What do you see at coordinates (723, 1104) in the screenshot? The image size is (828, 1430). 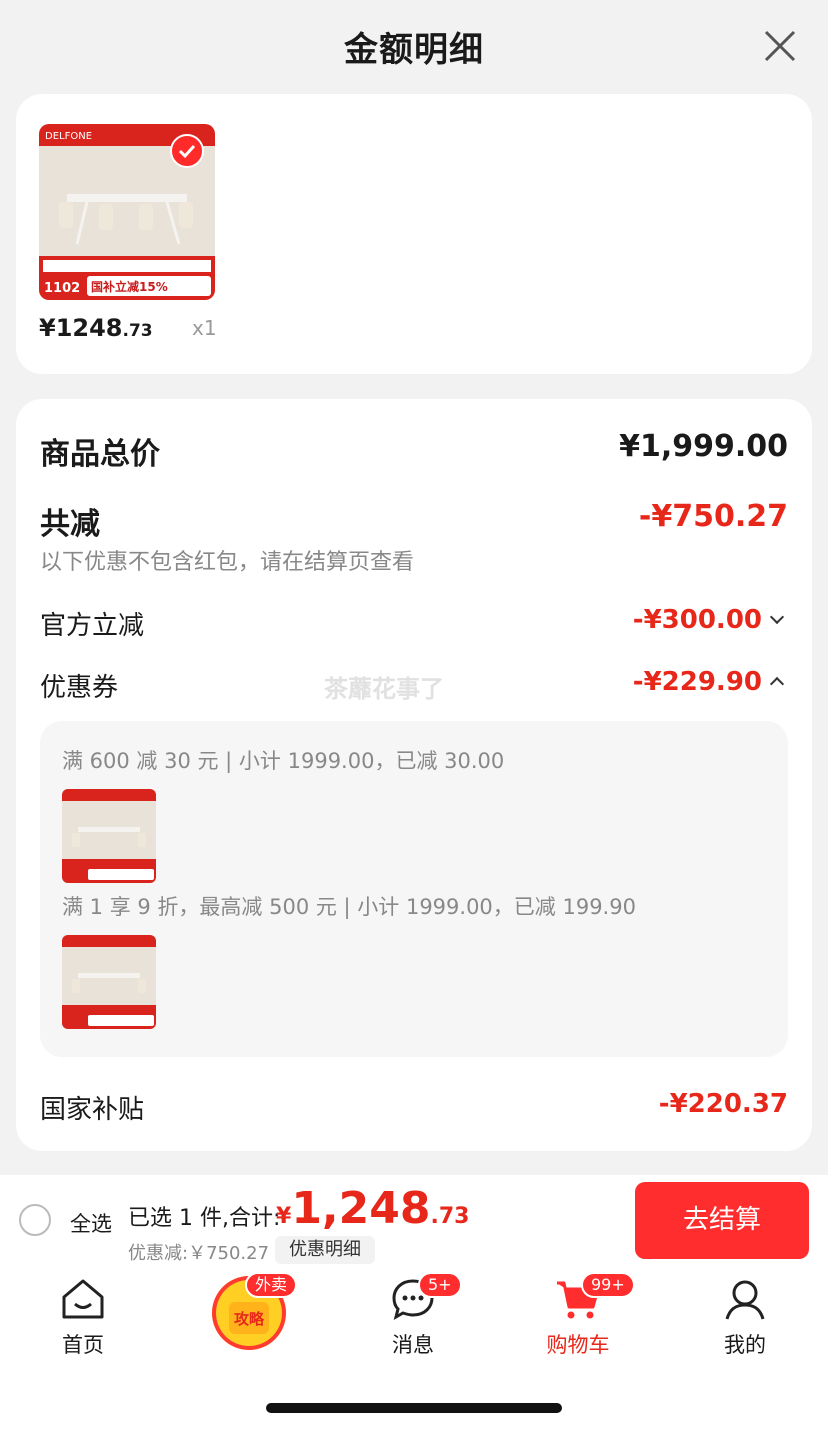 I see `subsidy-value: -¥220.37` at bounding box center [723, 1104].